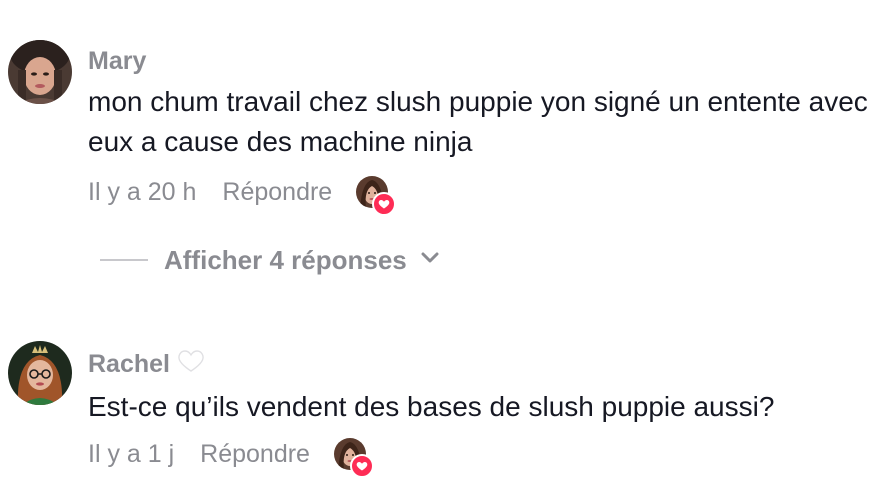 The image size is (888, 496). Describe the element at coordinates (191, 364) in the screenshot. I see `white-heart-icon` at that location.